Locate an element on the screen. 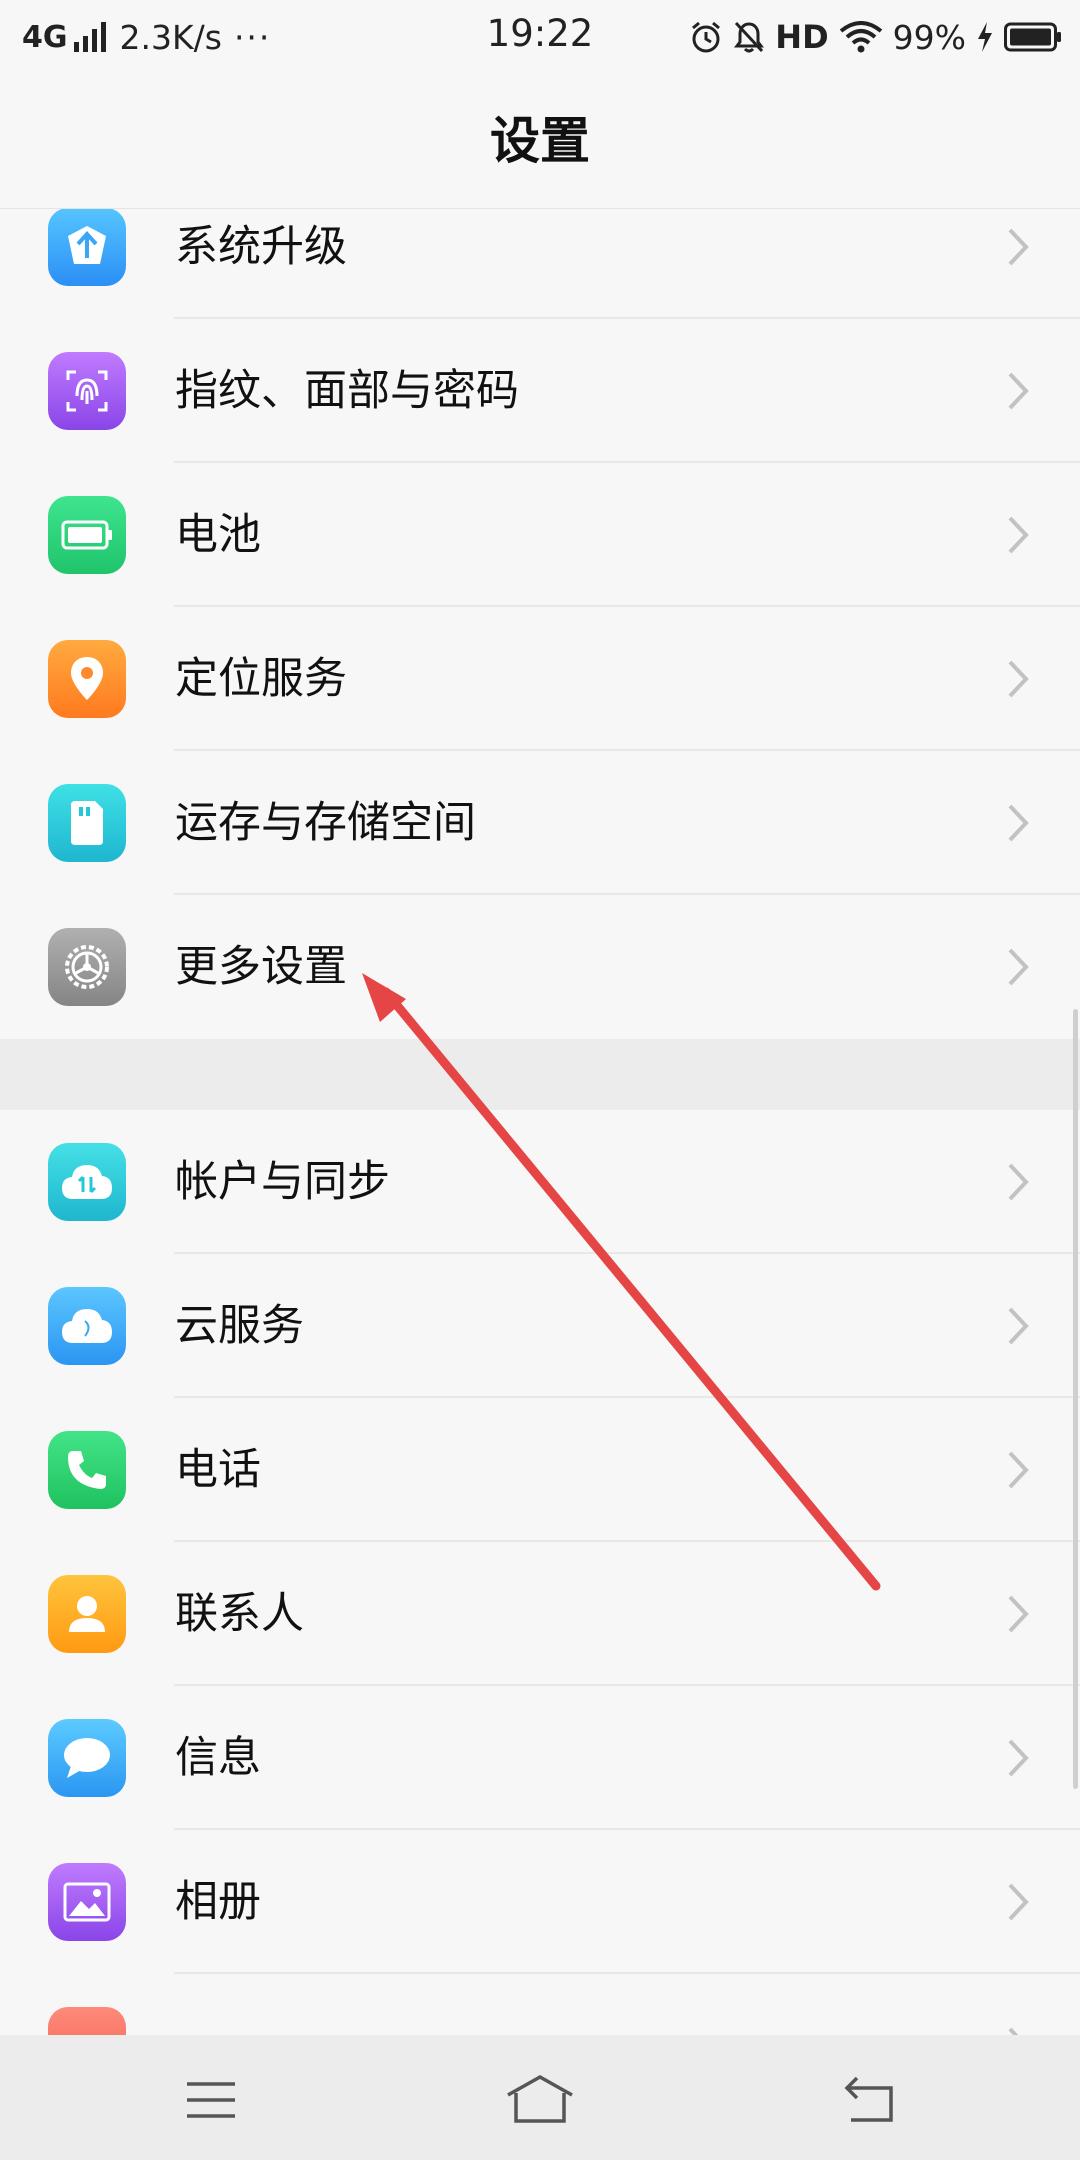 This screenshot has width=1080, height=2160. cloud-icon is located at coordinates (87, 1326).